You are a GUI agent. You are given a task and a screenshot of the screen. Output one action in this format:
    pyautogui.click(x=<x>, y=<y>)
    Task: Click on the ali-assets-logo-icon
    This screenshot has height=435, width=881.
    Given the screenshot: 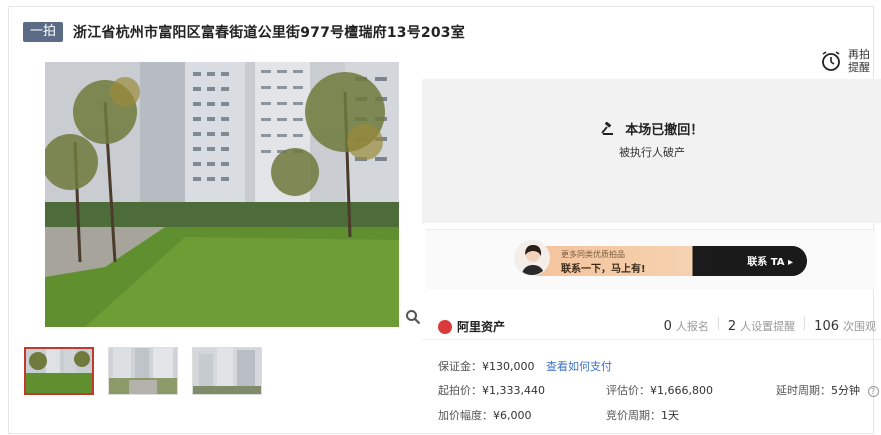 What is the action you would take?
    pyautogui.click(x=445, y=326)
    